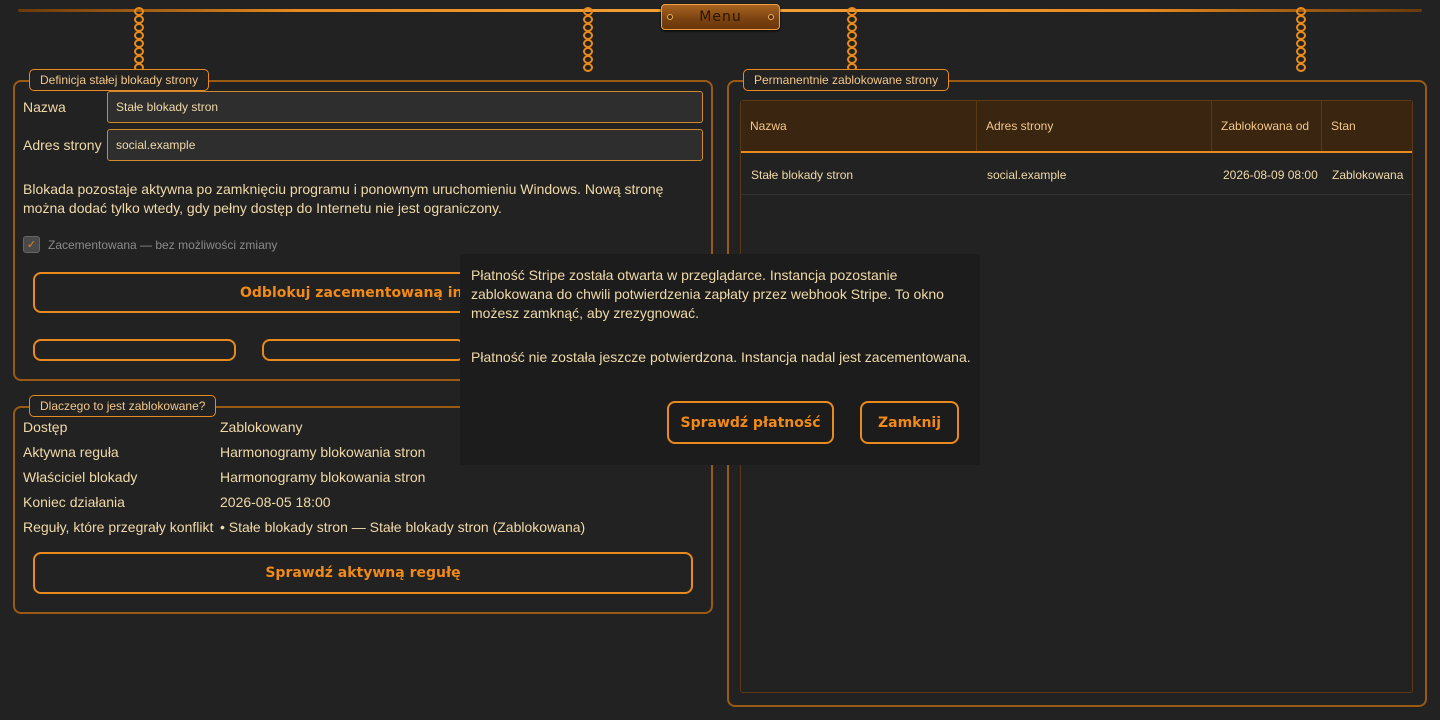 This screenshot has height=720, width=1440. I want to click on column-header-blocked-since: Zablokowana od, so click(1267, 126).